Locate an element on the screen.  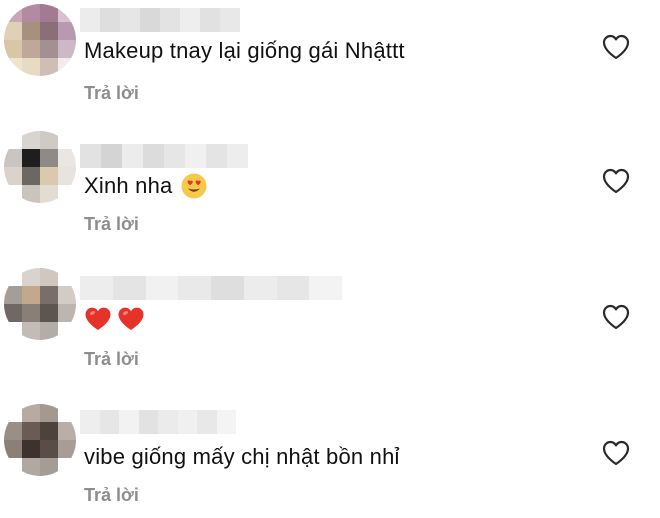
heart-eyes-emoji-icon is located at coordinates (194, 186).